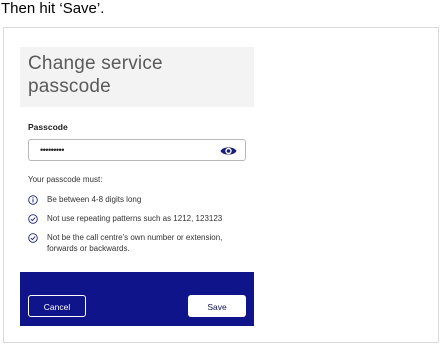 The width and height of the screenshot is (445, 345). What do you see at coordinates (137, 150) in the screenshot?
I see `passcode-input: •••••••••` at bounding box center [137, 150].